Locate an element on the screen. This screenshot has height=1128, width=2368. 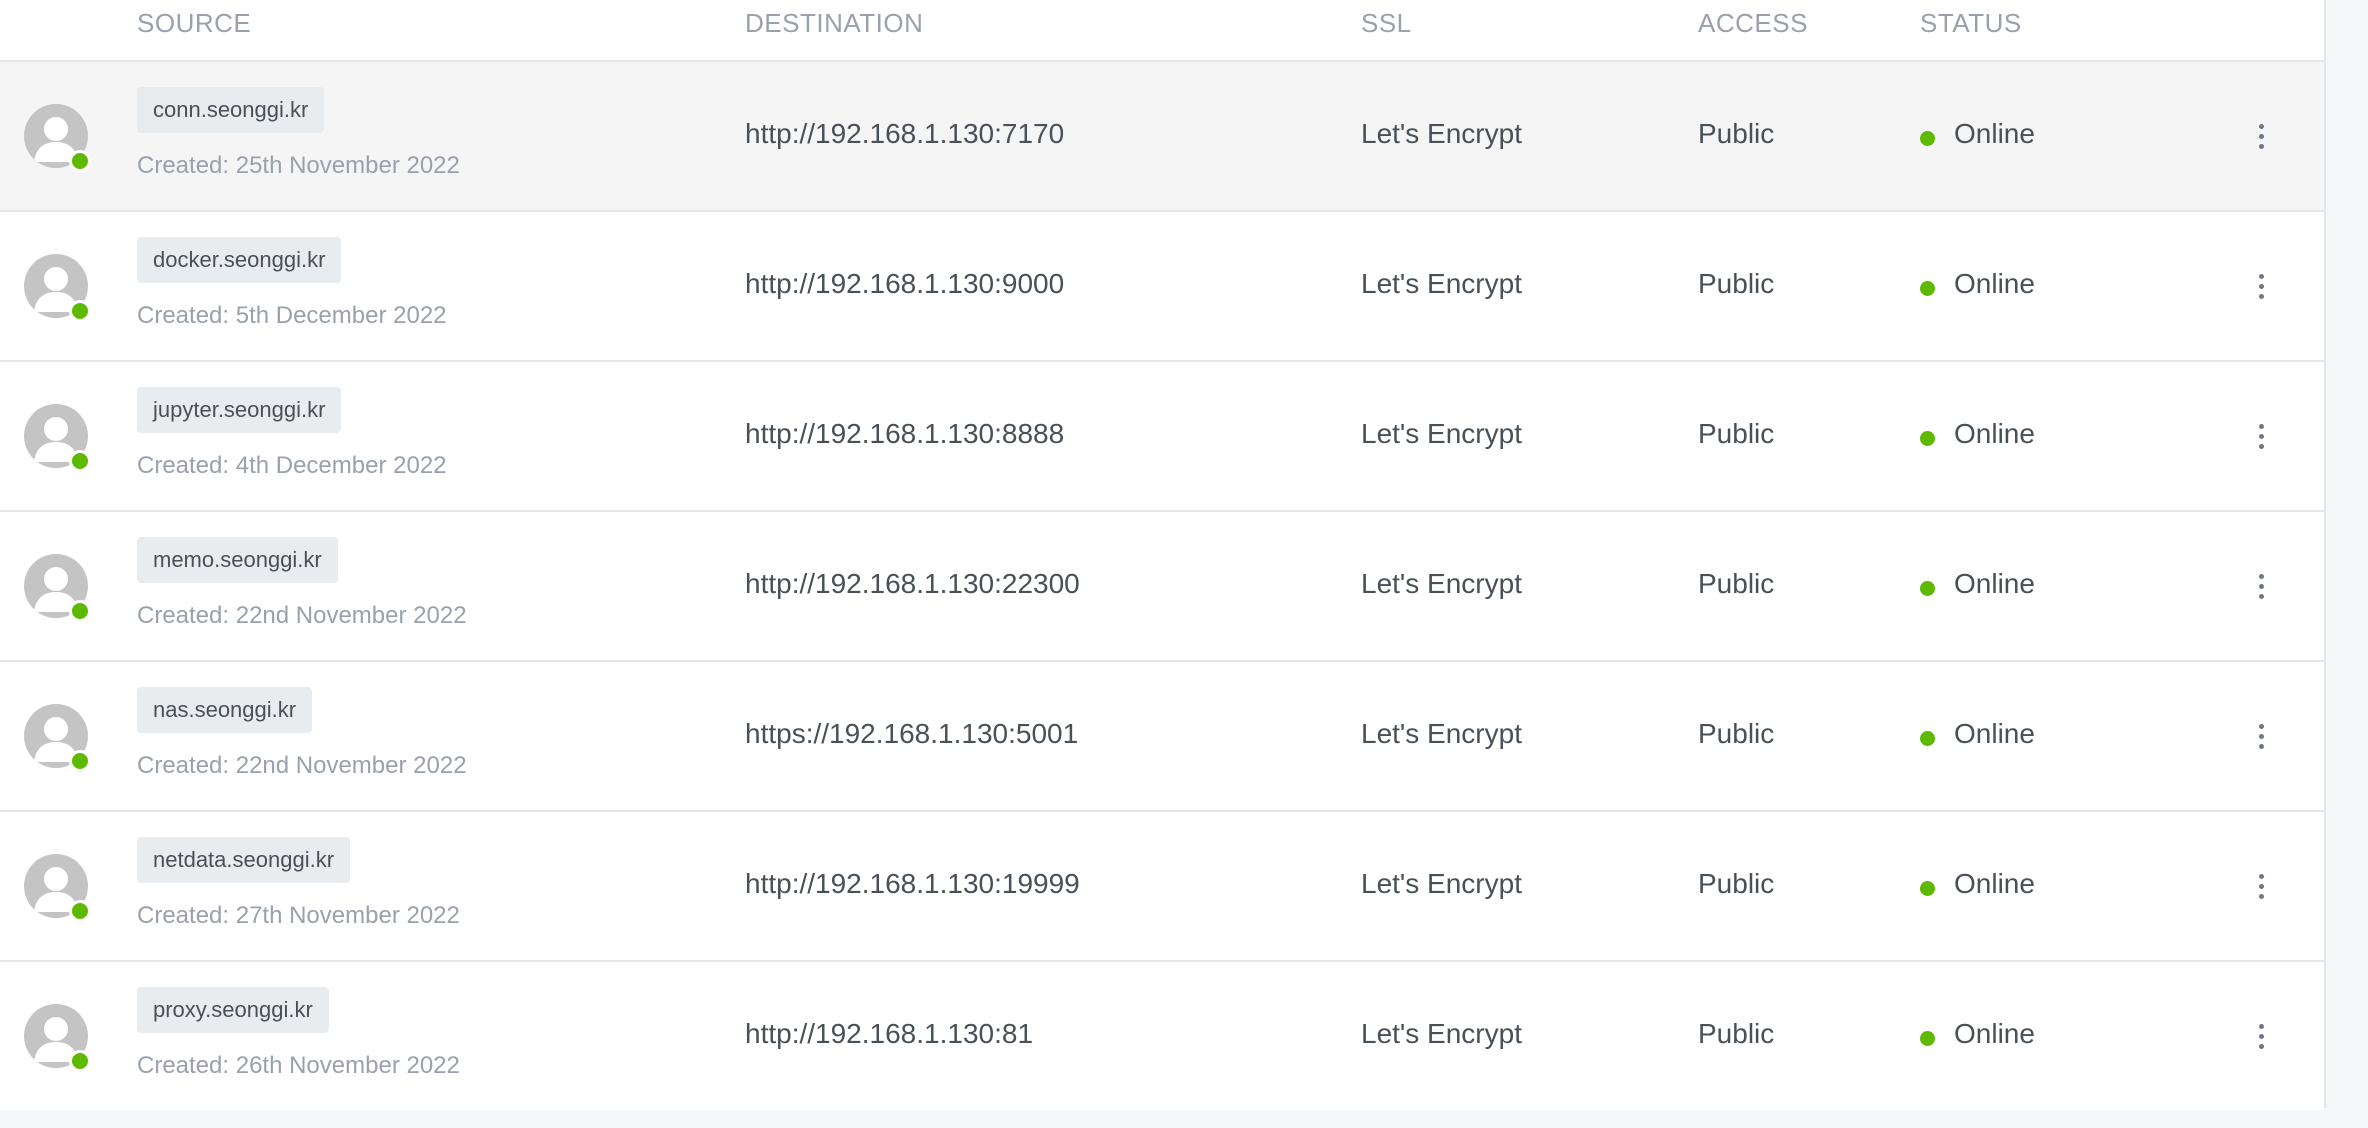
created-date: Created: 4th December 2022 is located at coordinates (292, 465).